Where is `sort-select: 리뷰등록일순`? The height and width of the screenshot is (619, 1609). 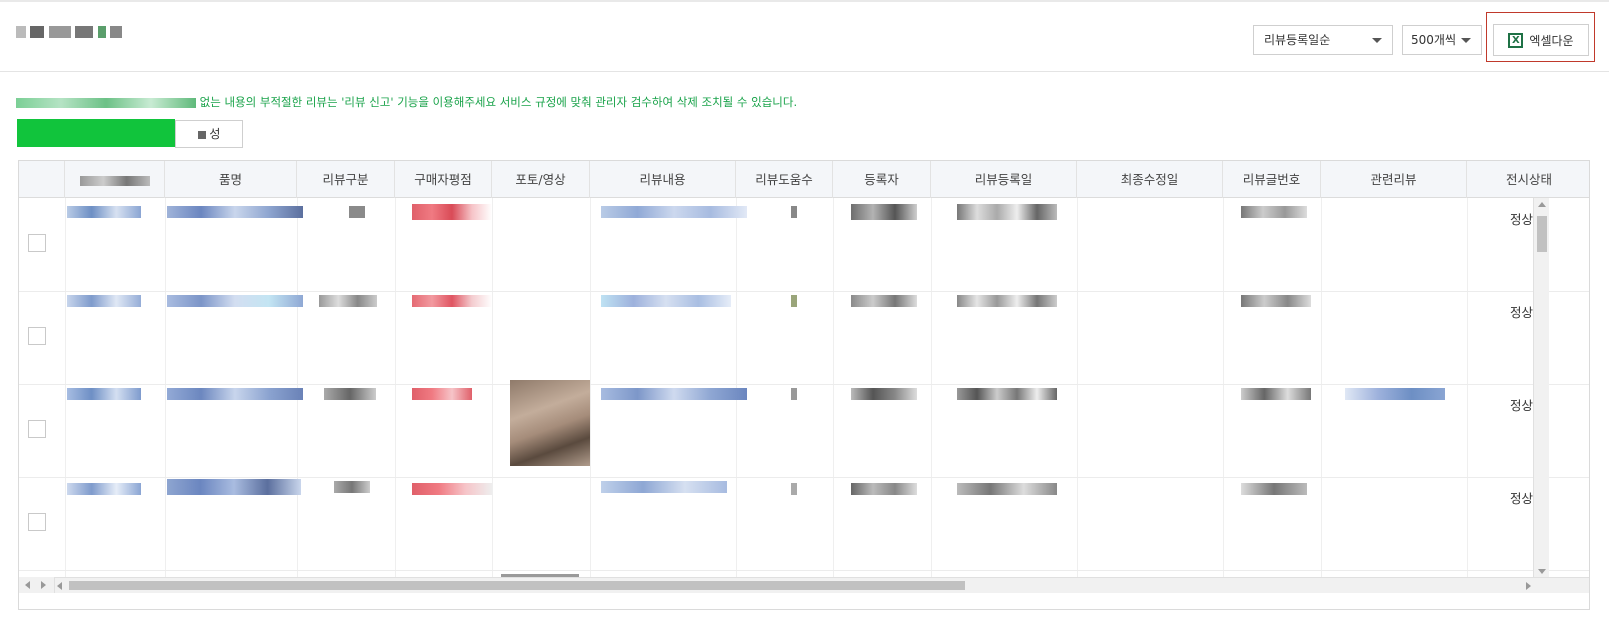 sort-select: 리뷰등록일순 is located at coordinates (1323, 40).